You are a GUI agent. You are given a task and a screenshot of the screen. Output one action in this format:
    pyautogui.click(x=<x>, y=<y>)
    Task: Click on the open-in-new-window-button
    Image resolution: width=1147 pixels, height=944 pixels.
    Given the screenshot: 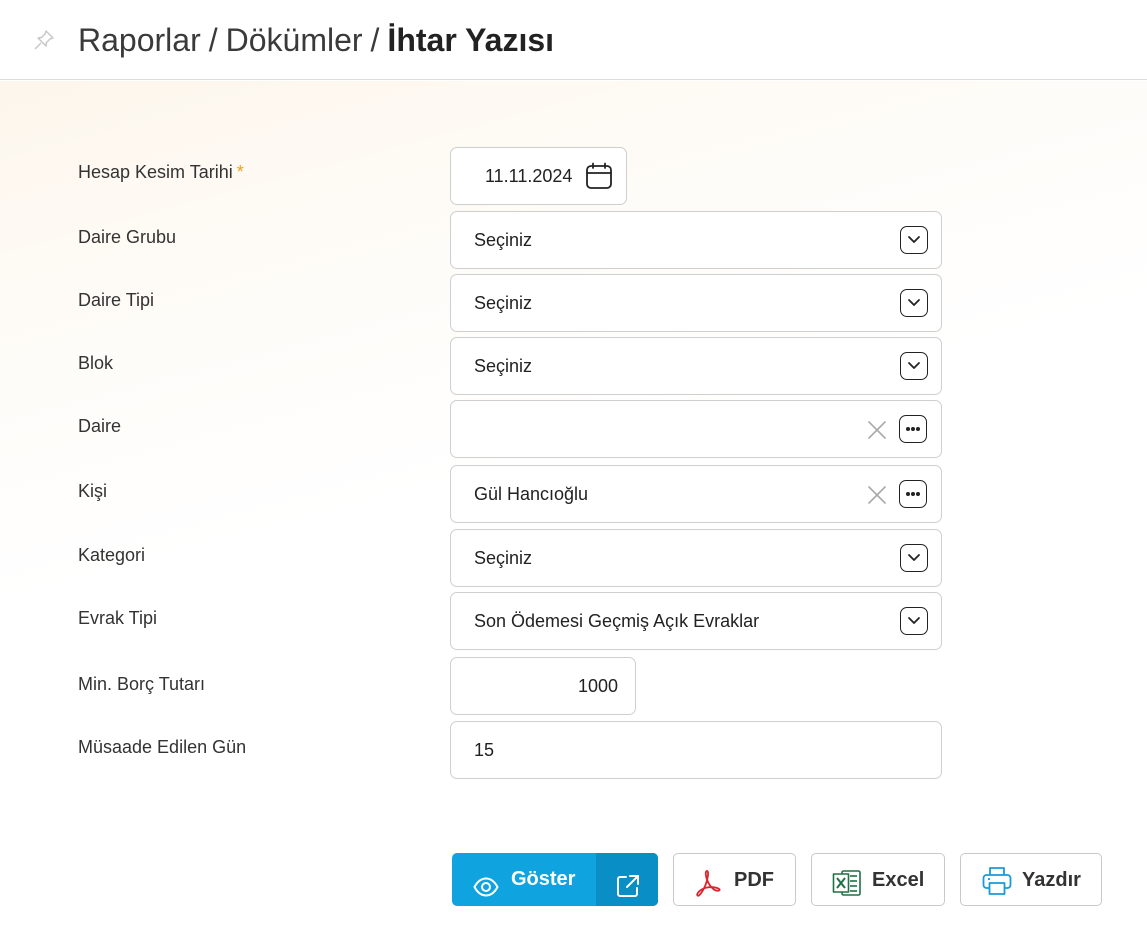 What is the action you would take?
    pyautogui.click(x=627, y=879)
    